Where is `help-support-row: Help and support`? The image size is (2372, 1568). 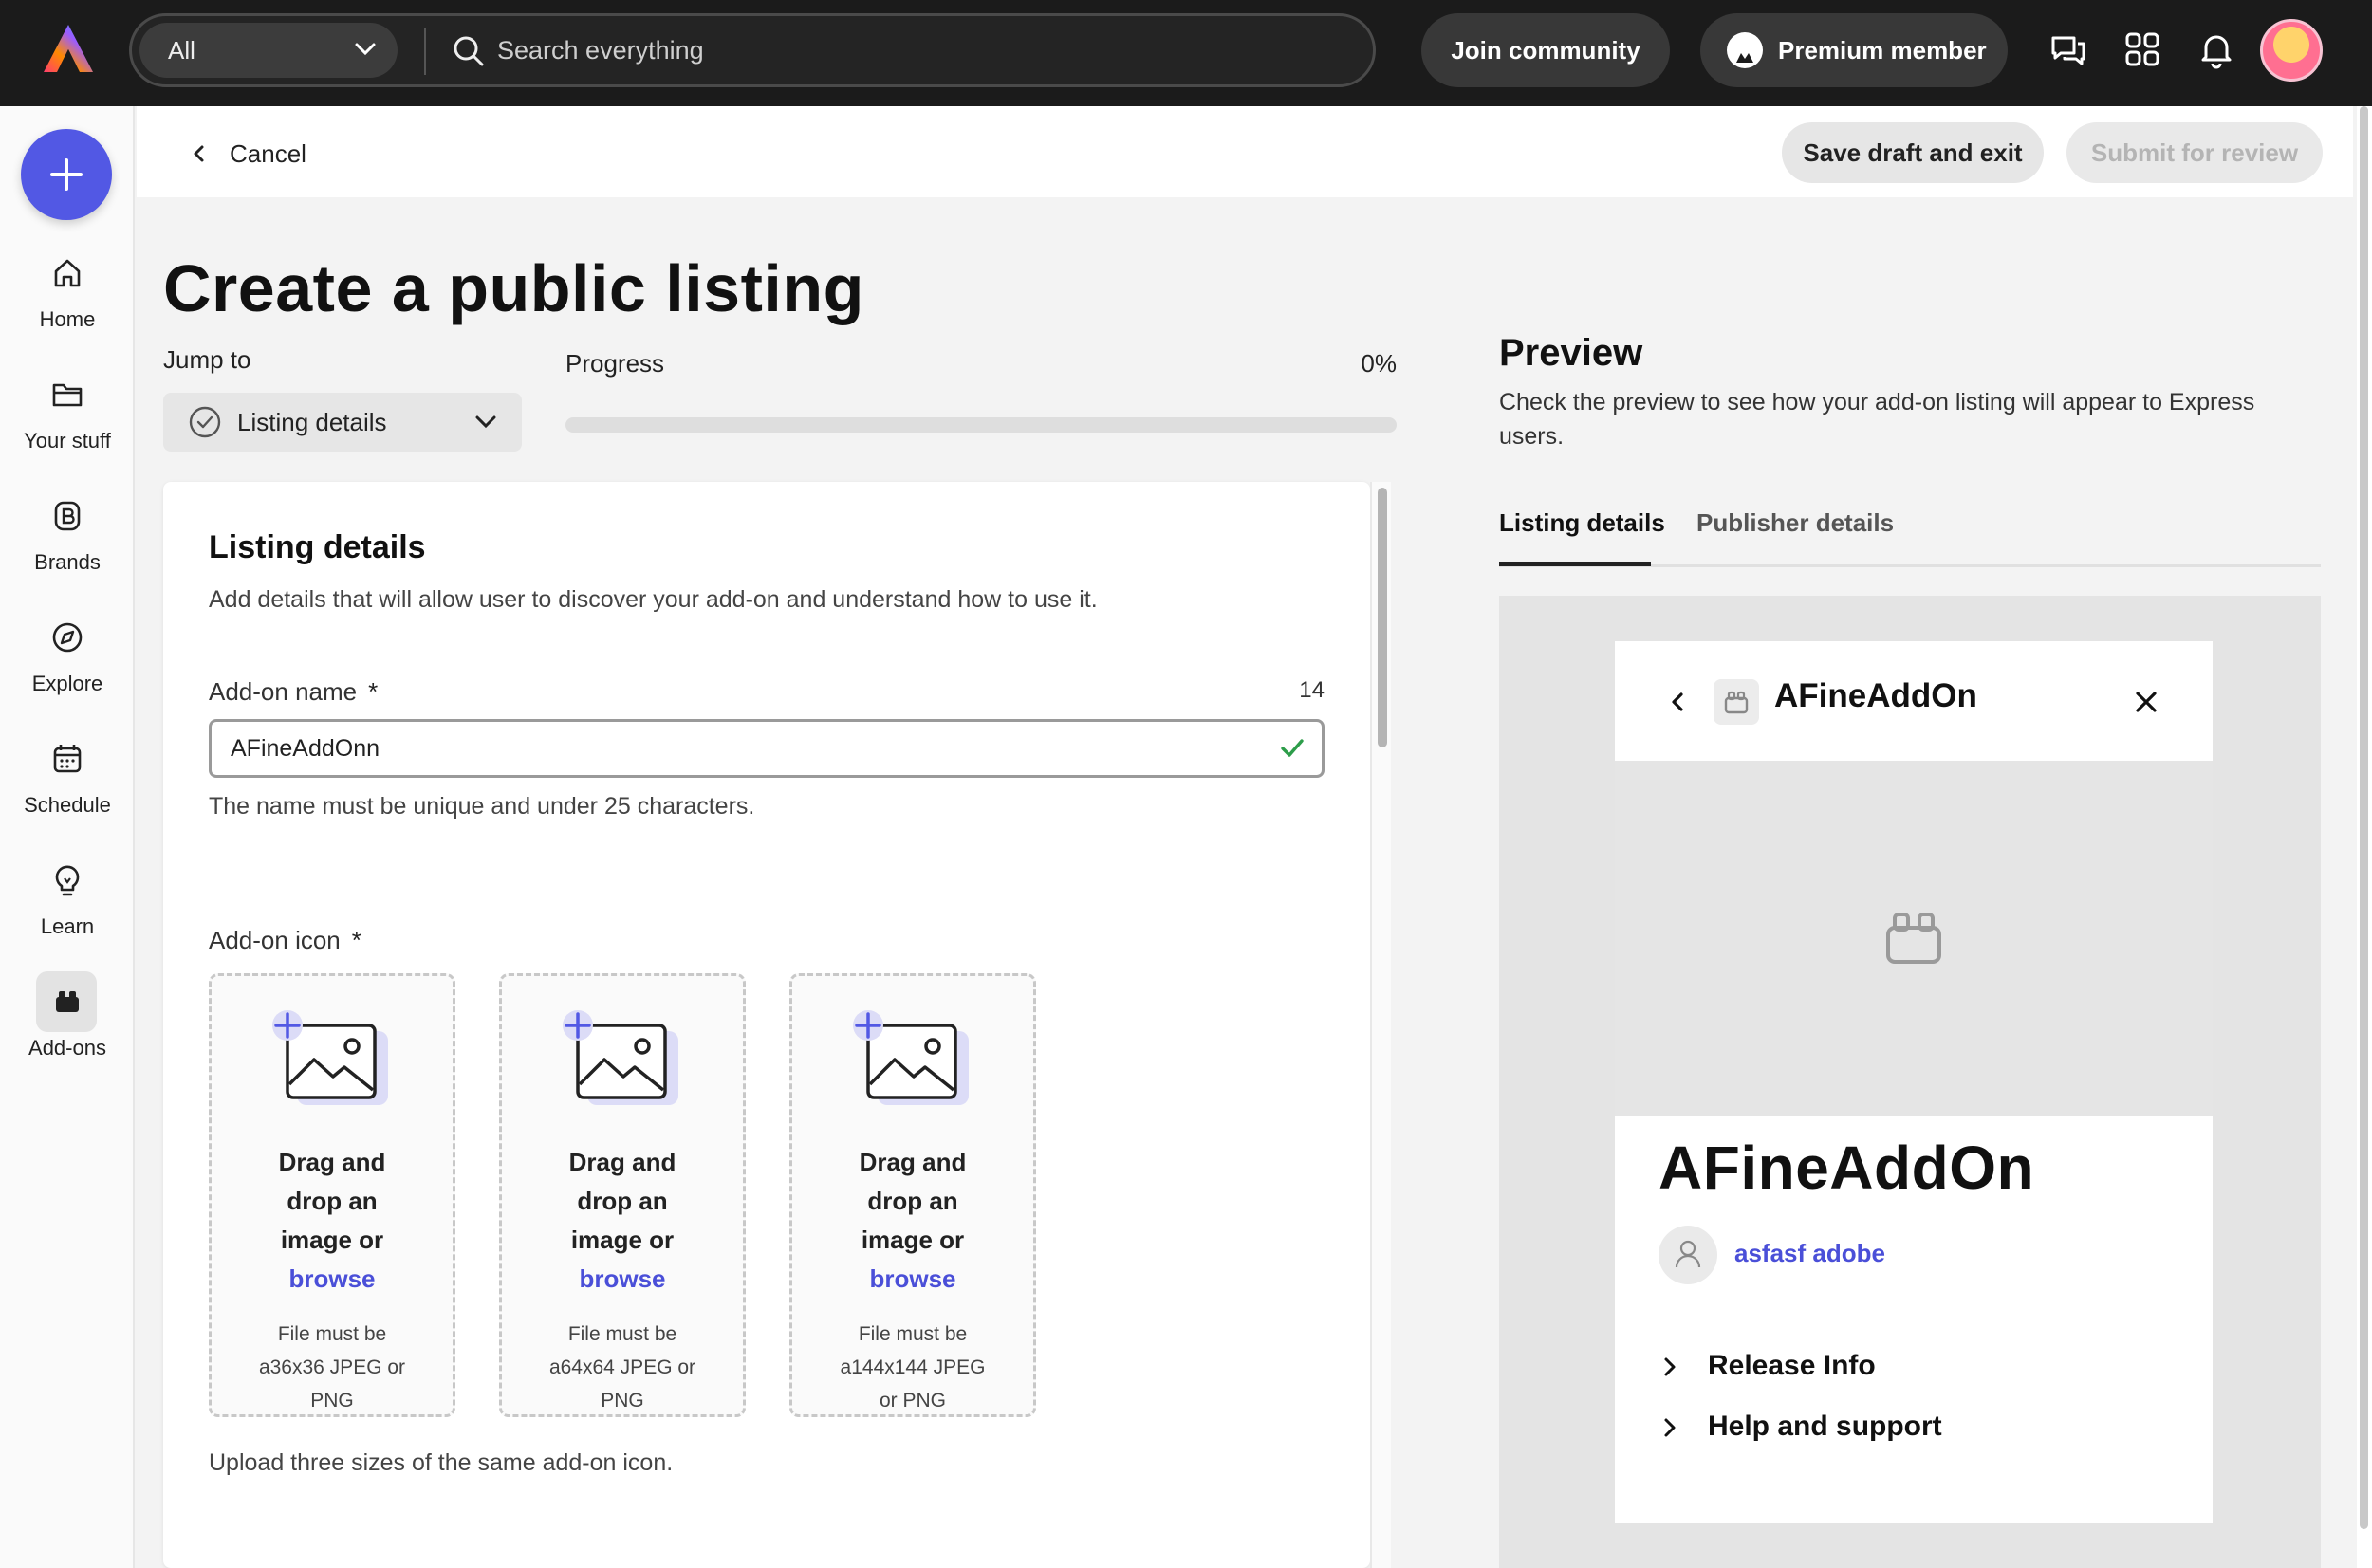
help-support-row: Help and support is located at coordinates (1802, 1427).